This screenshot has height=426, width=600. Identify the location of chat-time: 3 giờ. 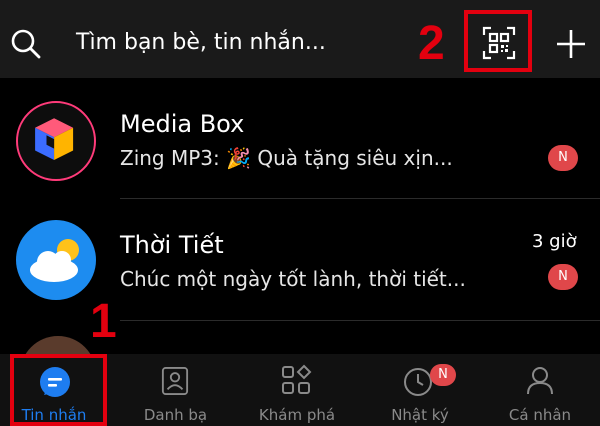
(554, 241).